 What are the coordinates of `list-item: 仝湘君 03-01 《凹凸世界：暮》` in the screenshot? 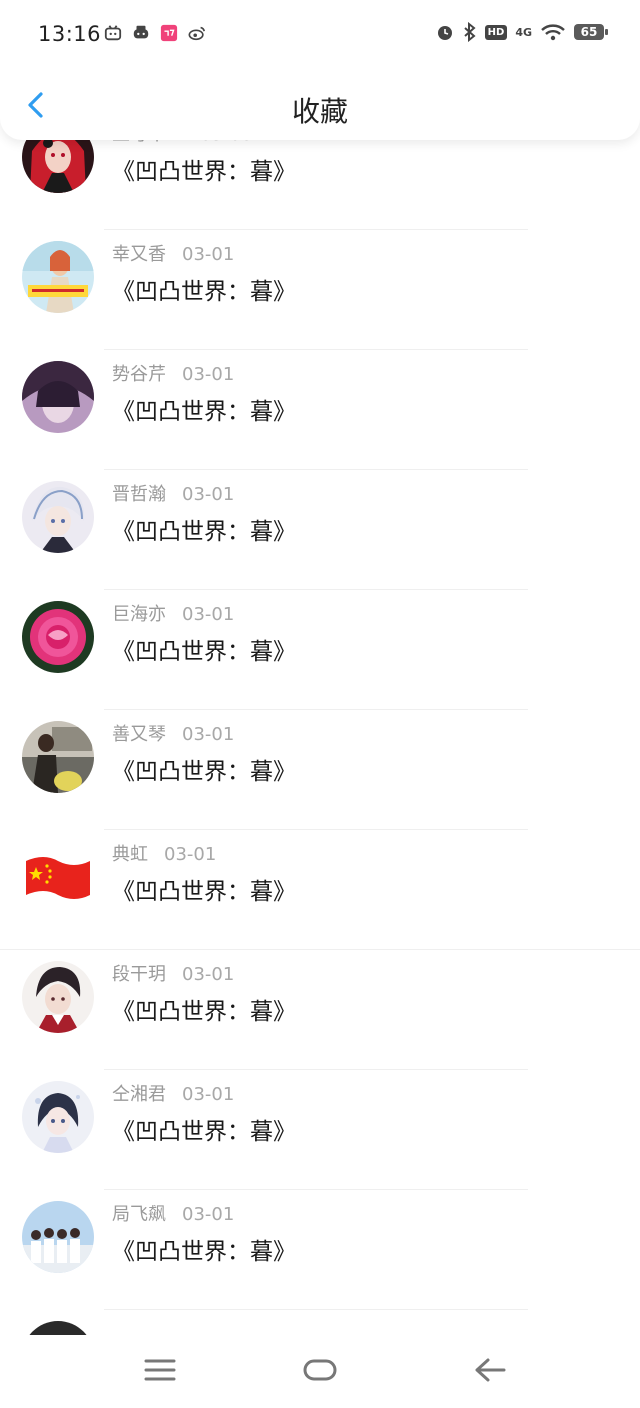 It's located at (320, 1130).